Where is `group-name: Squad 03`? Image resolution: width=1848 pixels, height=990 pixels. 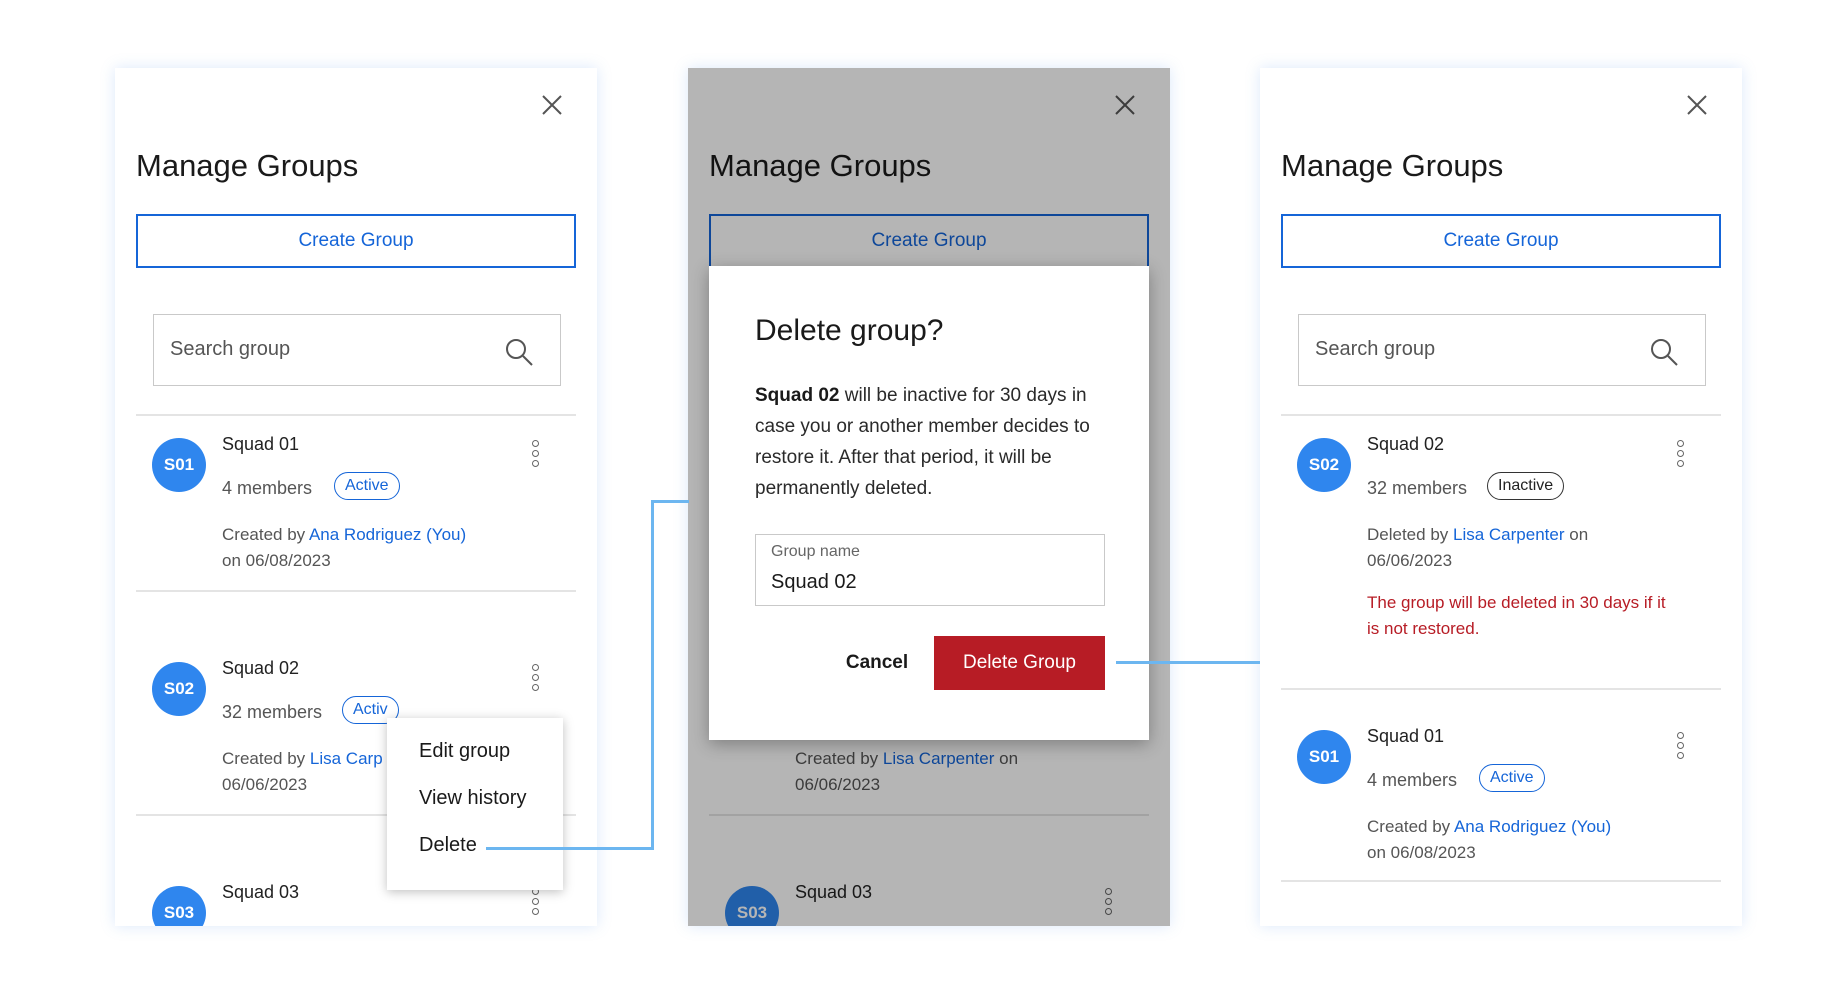
group-name: Squad 03 is located at coordinates (261, 892).